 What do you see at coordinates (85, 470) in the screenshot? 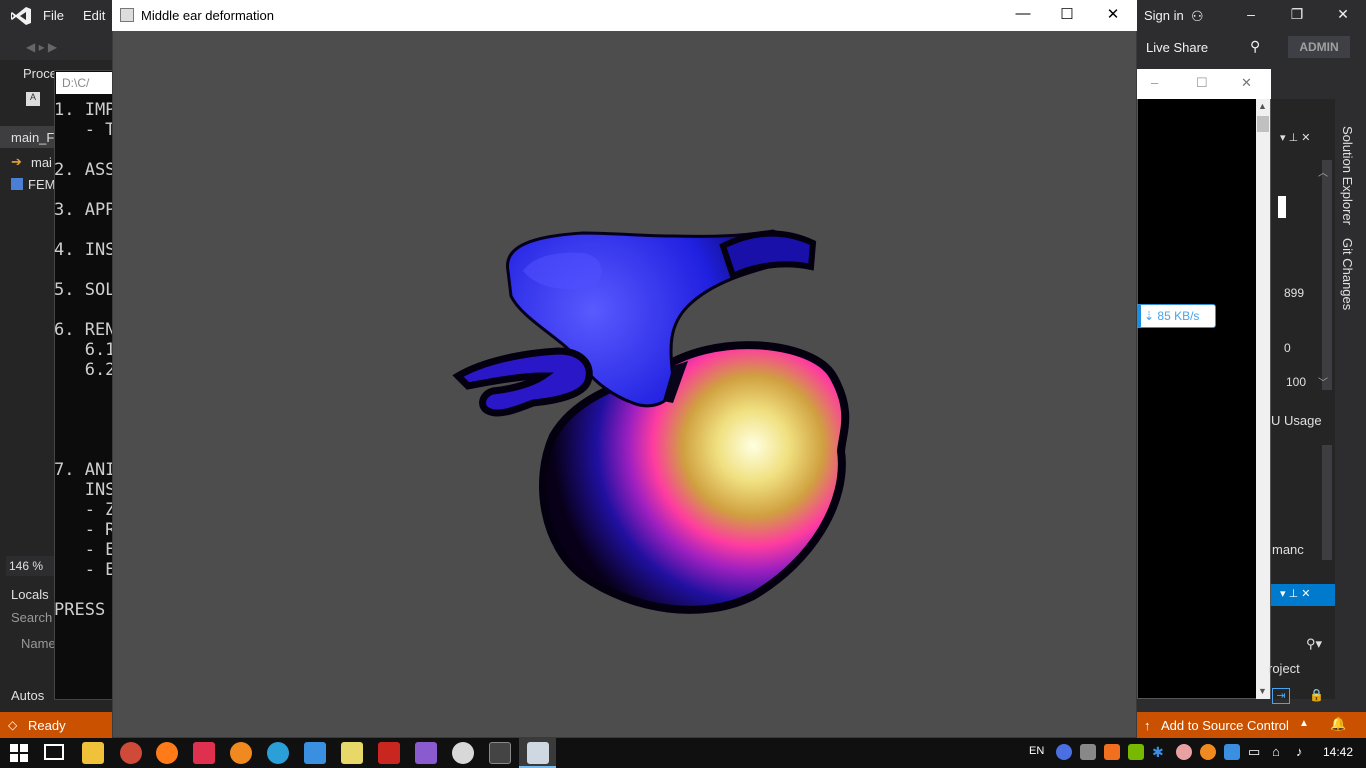
I see `console-line: 7. ANI` at bounding box center [85, 470].